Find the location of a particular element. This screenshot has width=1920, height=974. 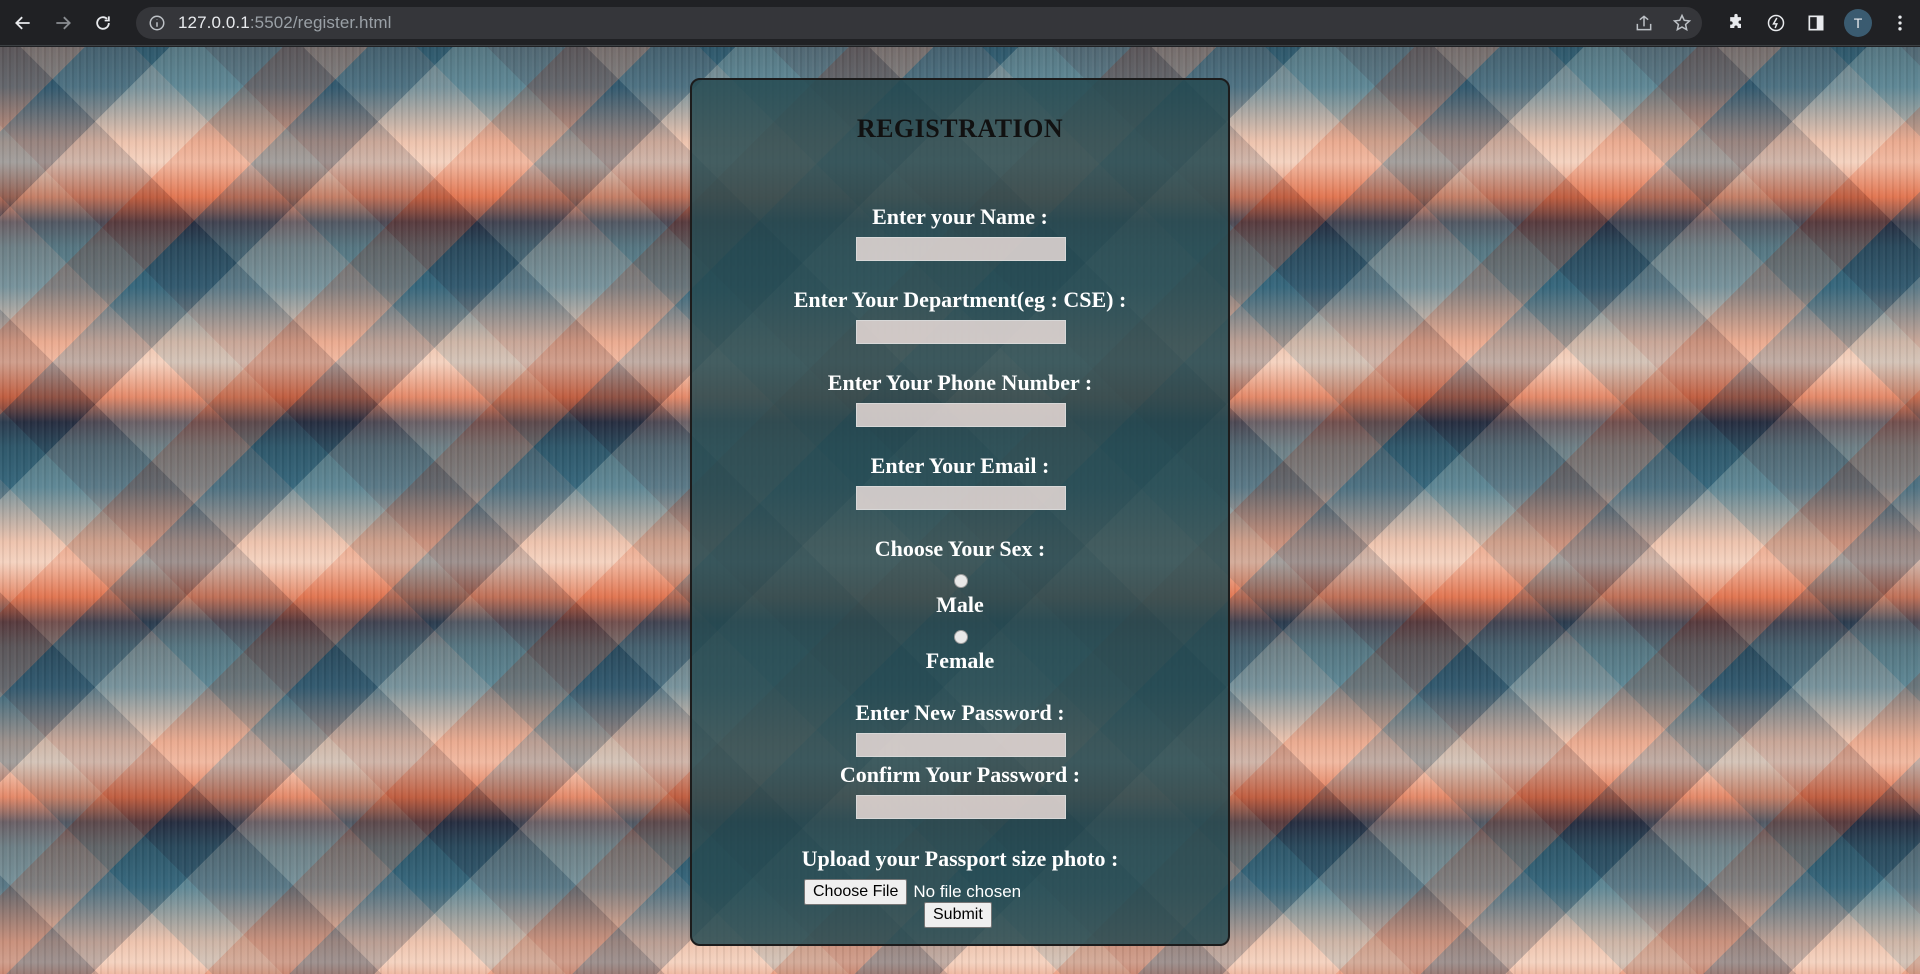

password-label: Enter New Password : is located at coordinates (960, 712).